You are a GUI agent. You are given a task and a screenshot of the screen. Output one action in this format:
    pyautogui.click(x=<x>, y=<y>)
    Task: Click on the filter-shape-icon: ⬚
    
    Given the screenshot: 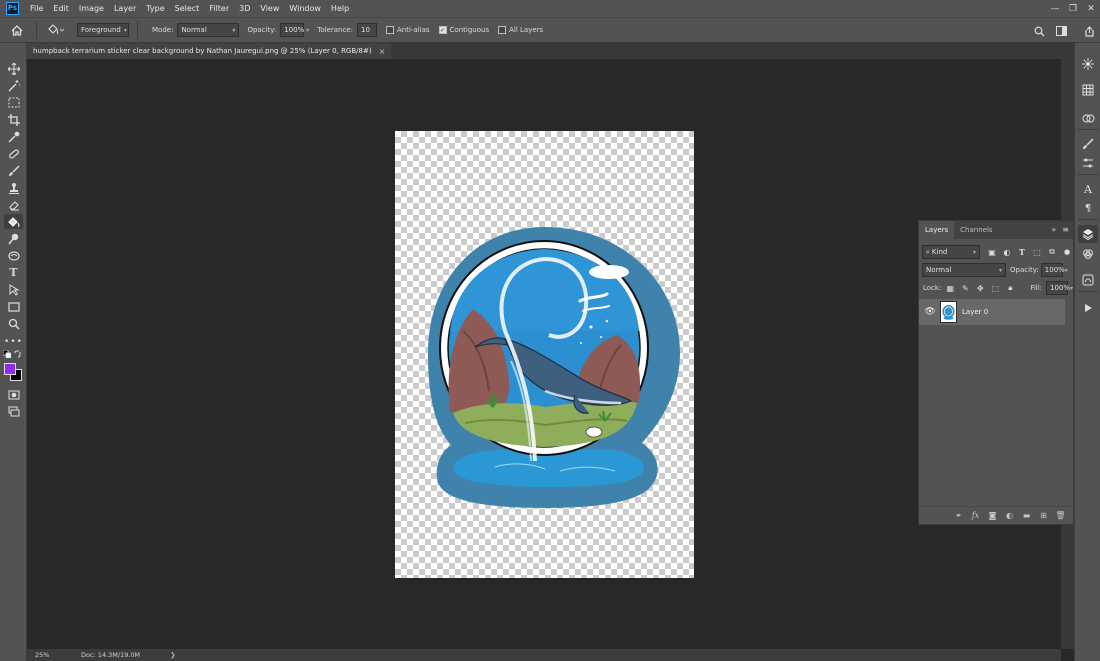 What is the action you would take?
    pyautogui.click(x=1037, y=252)
    